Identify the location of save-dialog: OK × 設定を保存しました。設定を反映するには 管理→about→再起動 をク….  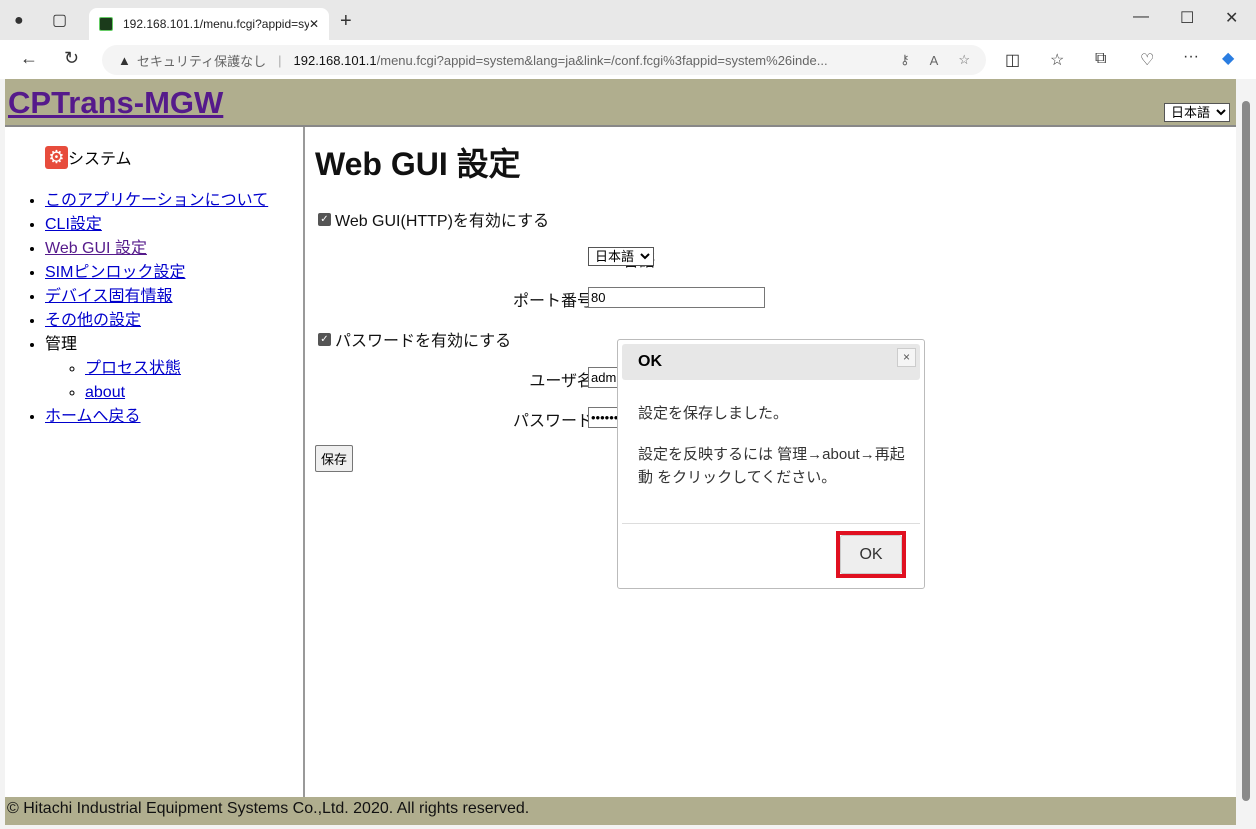
(771, 464).